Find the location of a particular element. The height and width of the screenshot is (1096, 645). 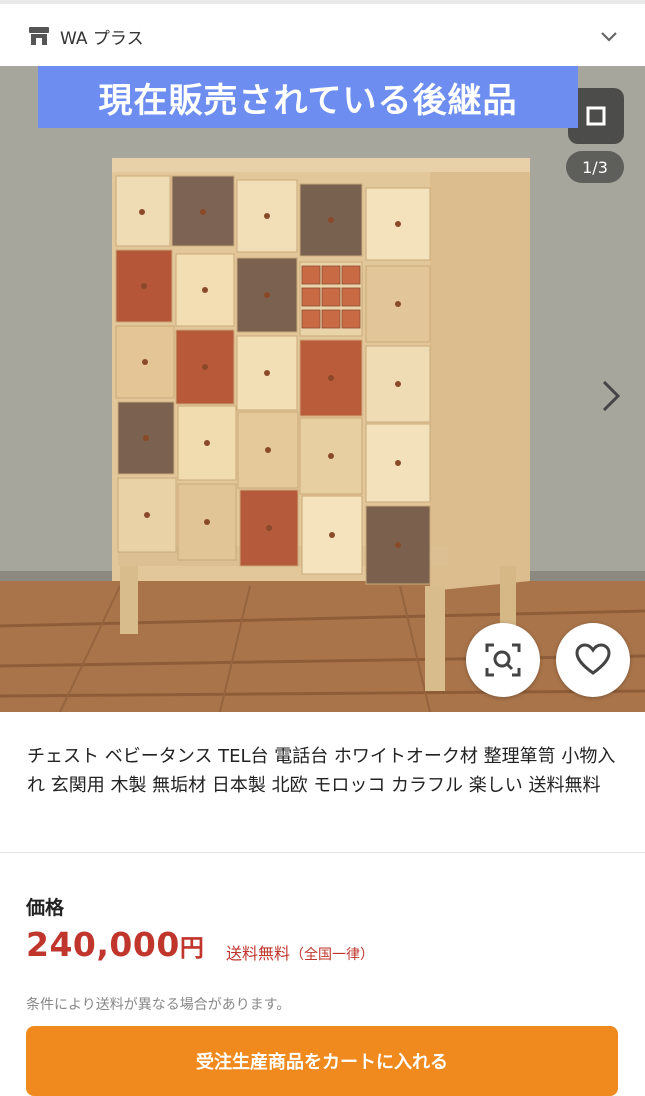

chevron-down-icon is located at coordinates (609, 36).